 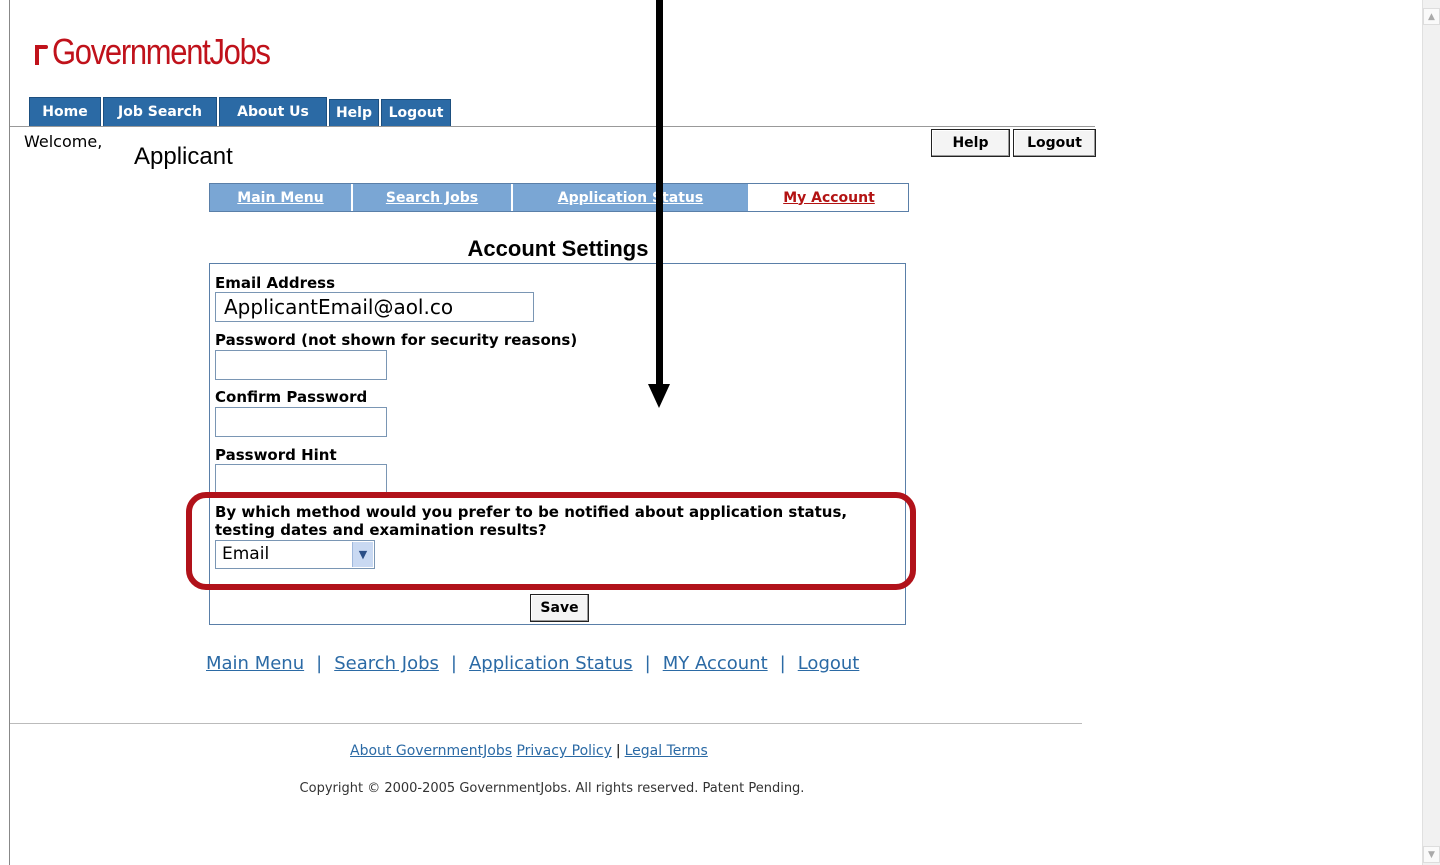 I want to click on footer-link-privacy: Privacy Policy, so click(x=563, y=751).